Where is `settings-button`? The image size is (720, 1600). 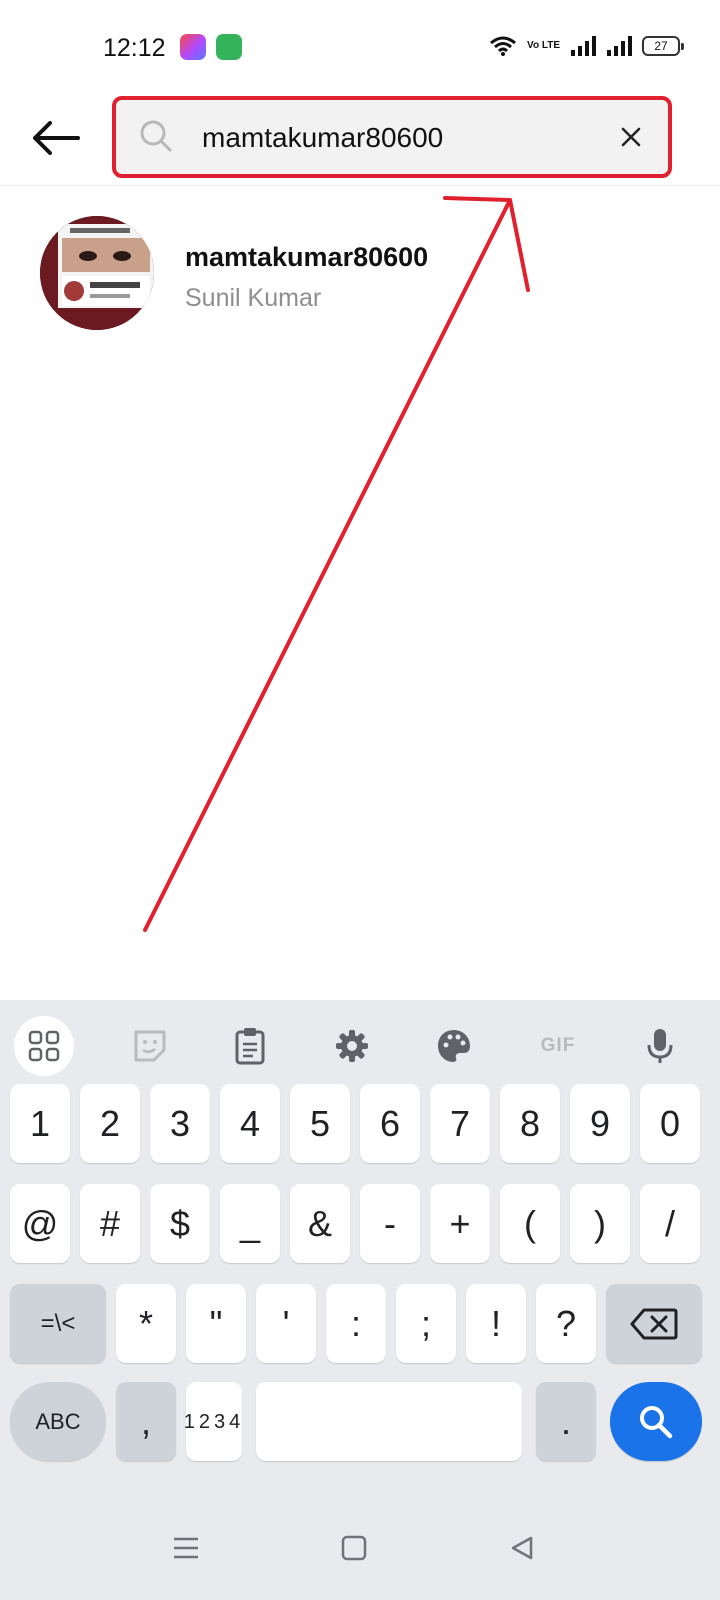 settings-button is located at coordinates (352, 1046).